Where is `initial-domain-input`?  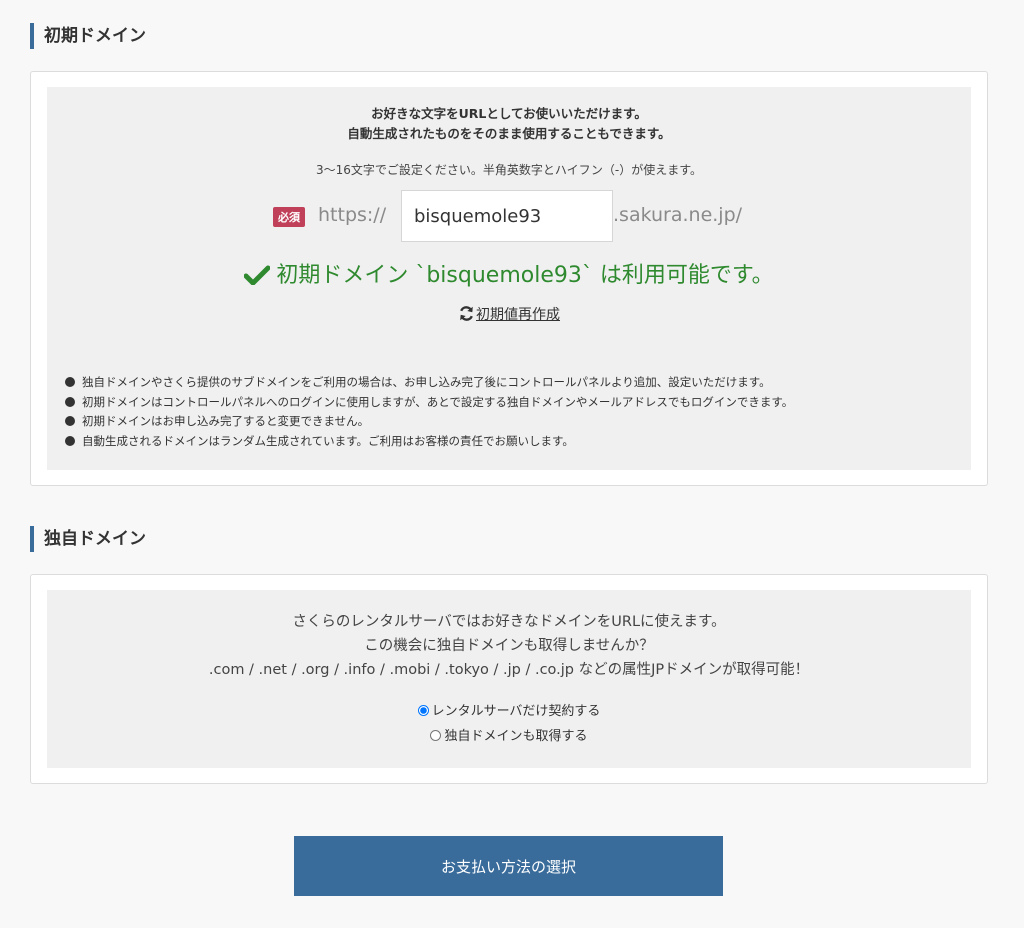
initial-domain-input is located at coordinates (507, 216).